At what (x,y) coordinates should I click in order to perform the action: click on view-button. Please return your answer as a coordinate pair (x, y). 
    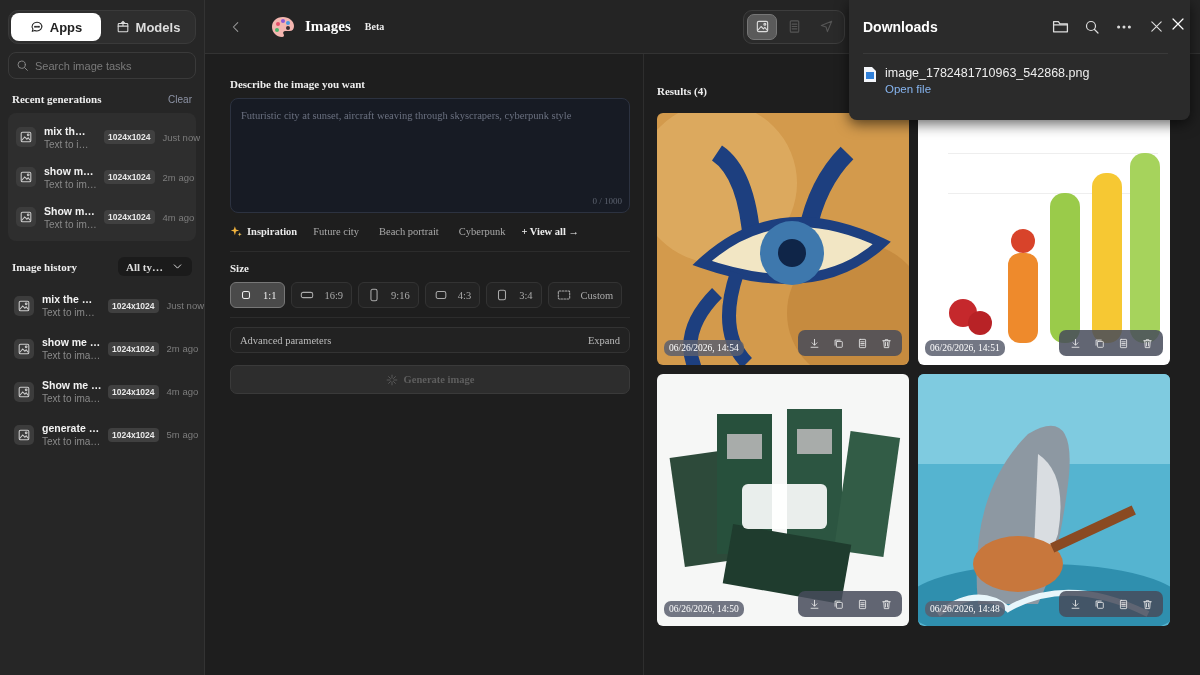
    Looking at the image, I should click on (762, 26).